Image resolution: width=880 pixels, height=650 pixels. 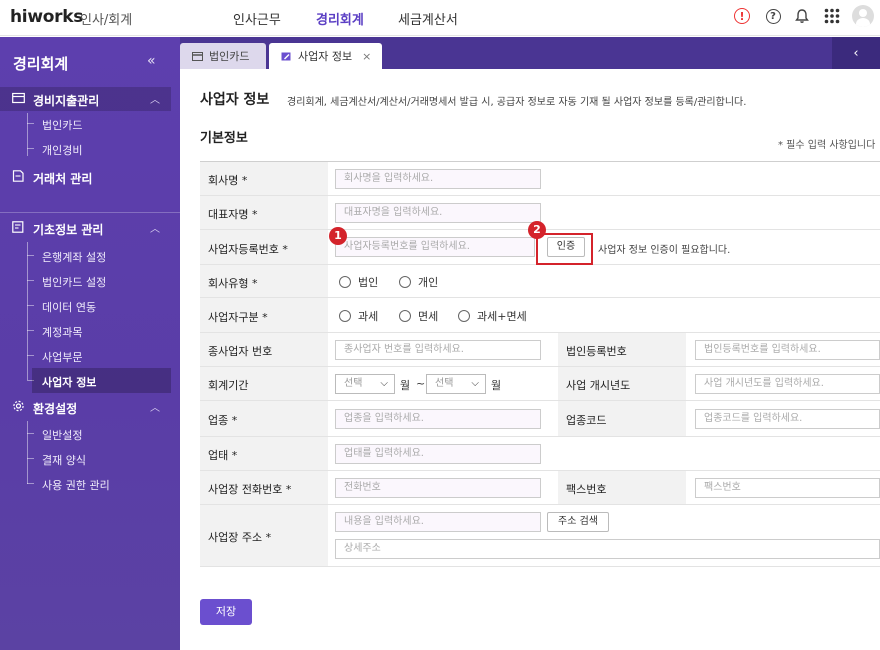 What do you see at coordinates (438, 419) in the screenshot?
I see `industry-input: 업종을 입력하세요.` at bounding box center [438, 419].